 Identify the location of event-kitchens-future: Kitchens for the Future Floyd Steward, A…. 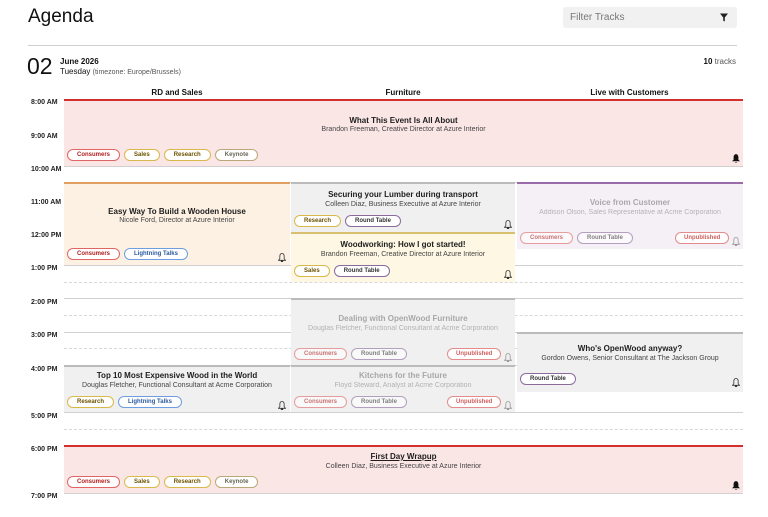
(403, 388).